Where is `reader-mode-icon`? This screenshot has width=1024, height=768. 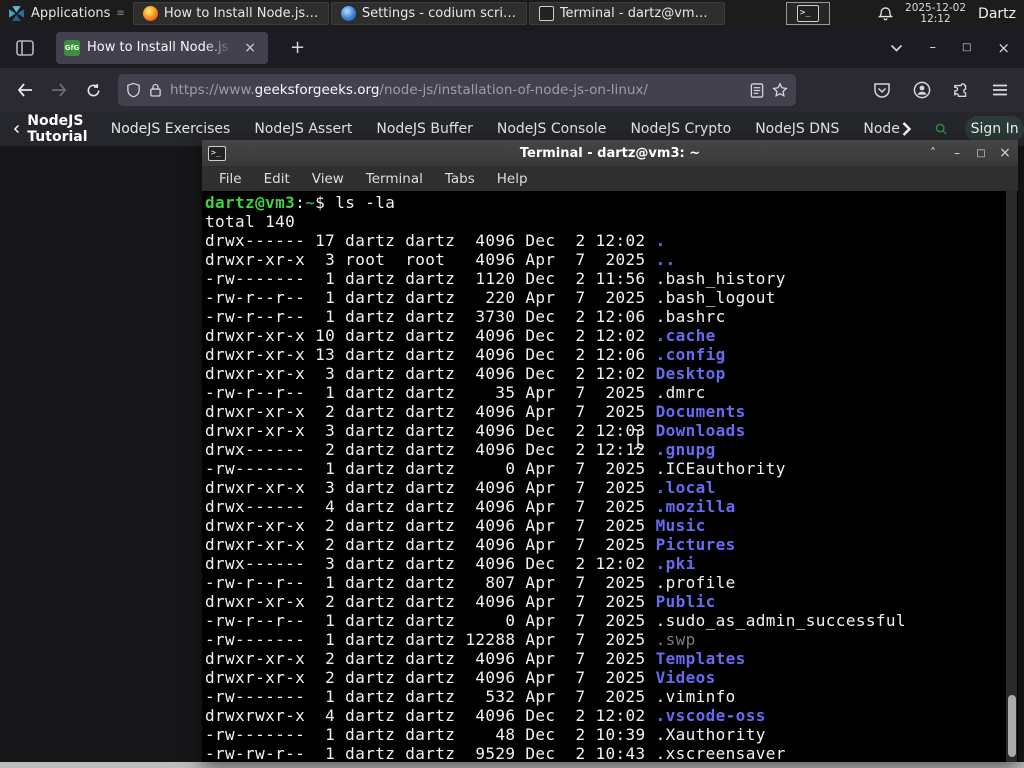 reader-mode-icon is located at coordinates (757, 90).